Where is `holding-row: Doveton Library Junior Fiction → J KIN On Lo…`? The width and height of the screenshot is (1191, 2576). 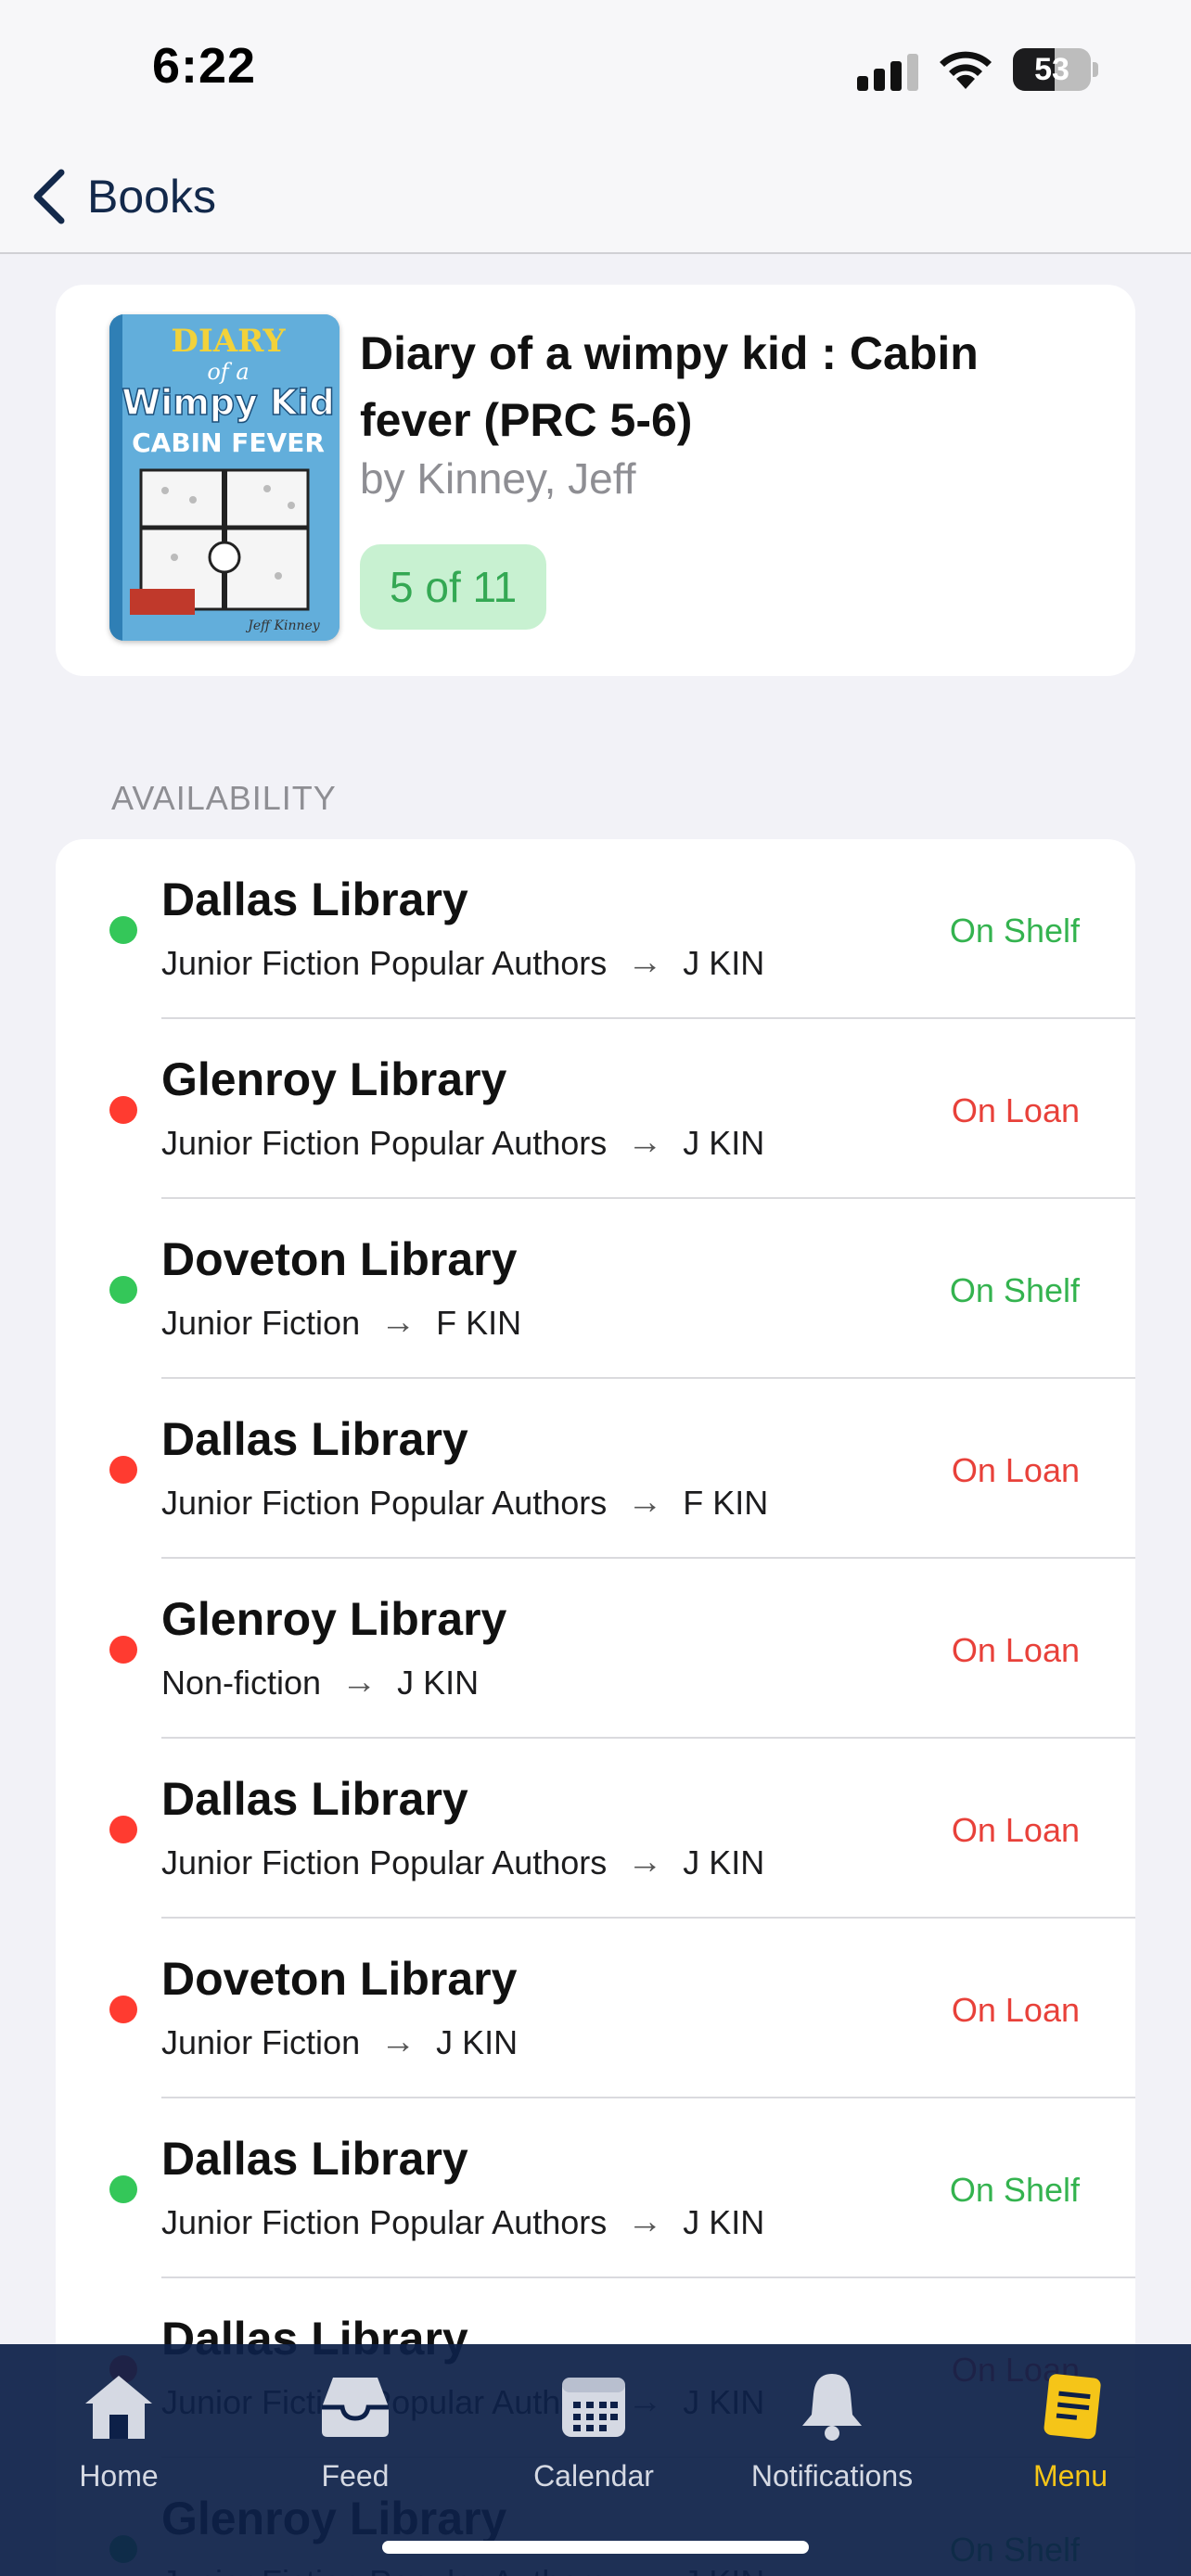 holding-row: Doveton Library Junior Fiction → J KIN On Lo… is located at coordinates (595, 2008).